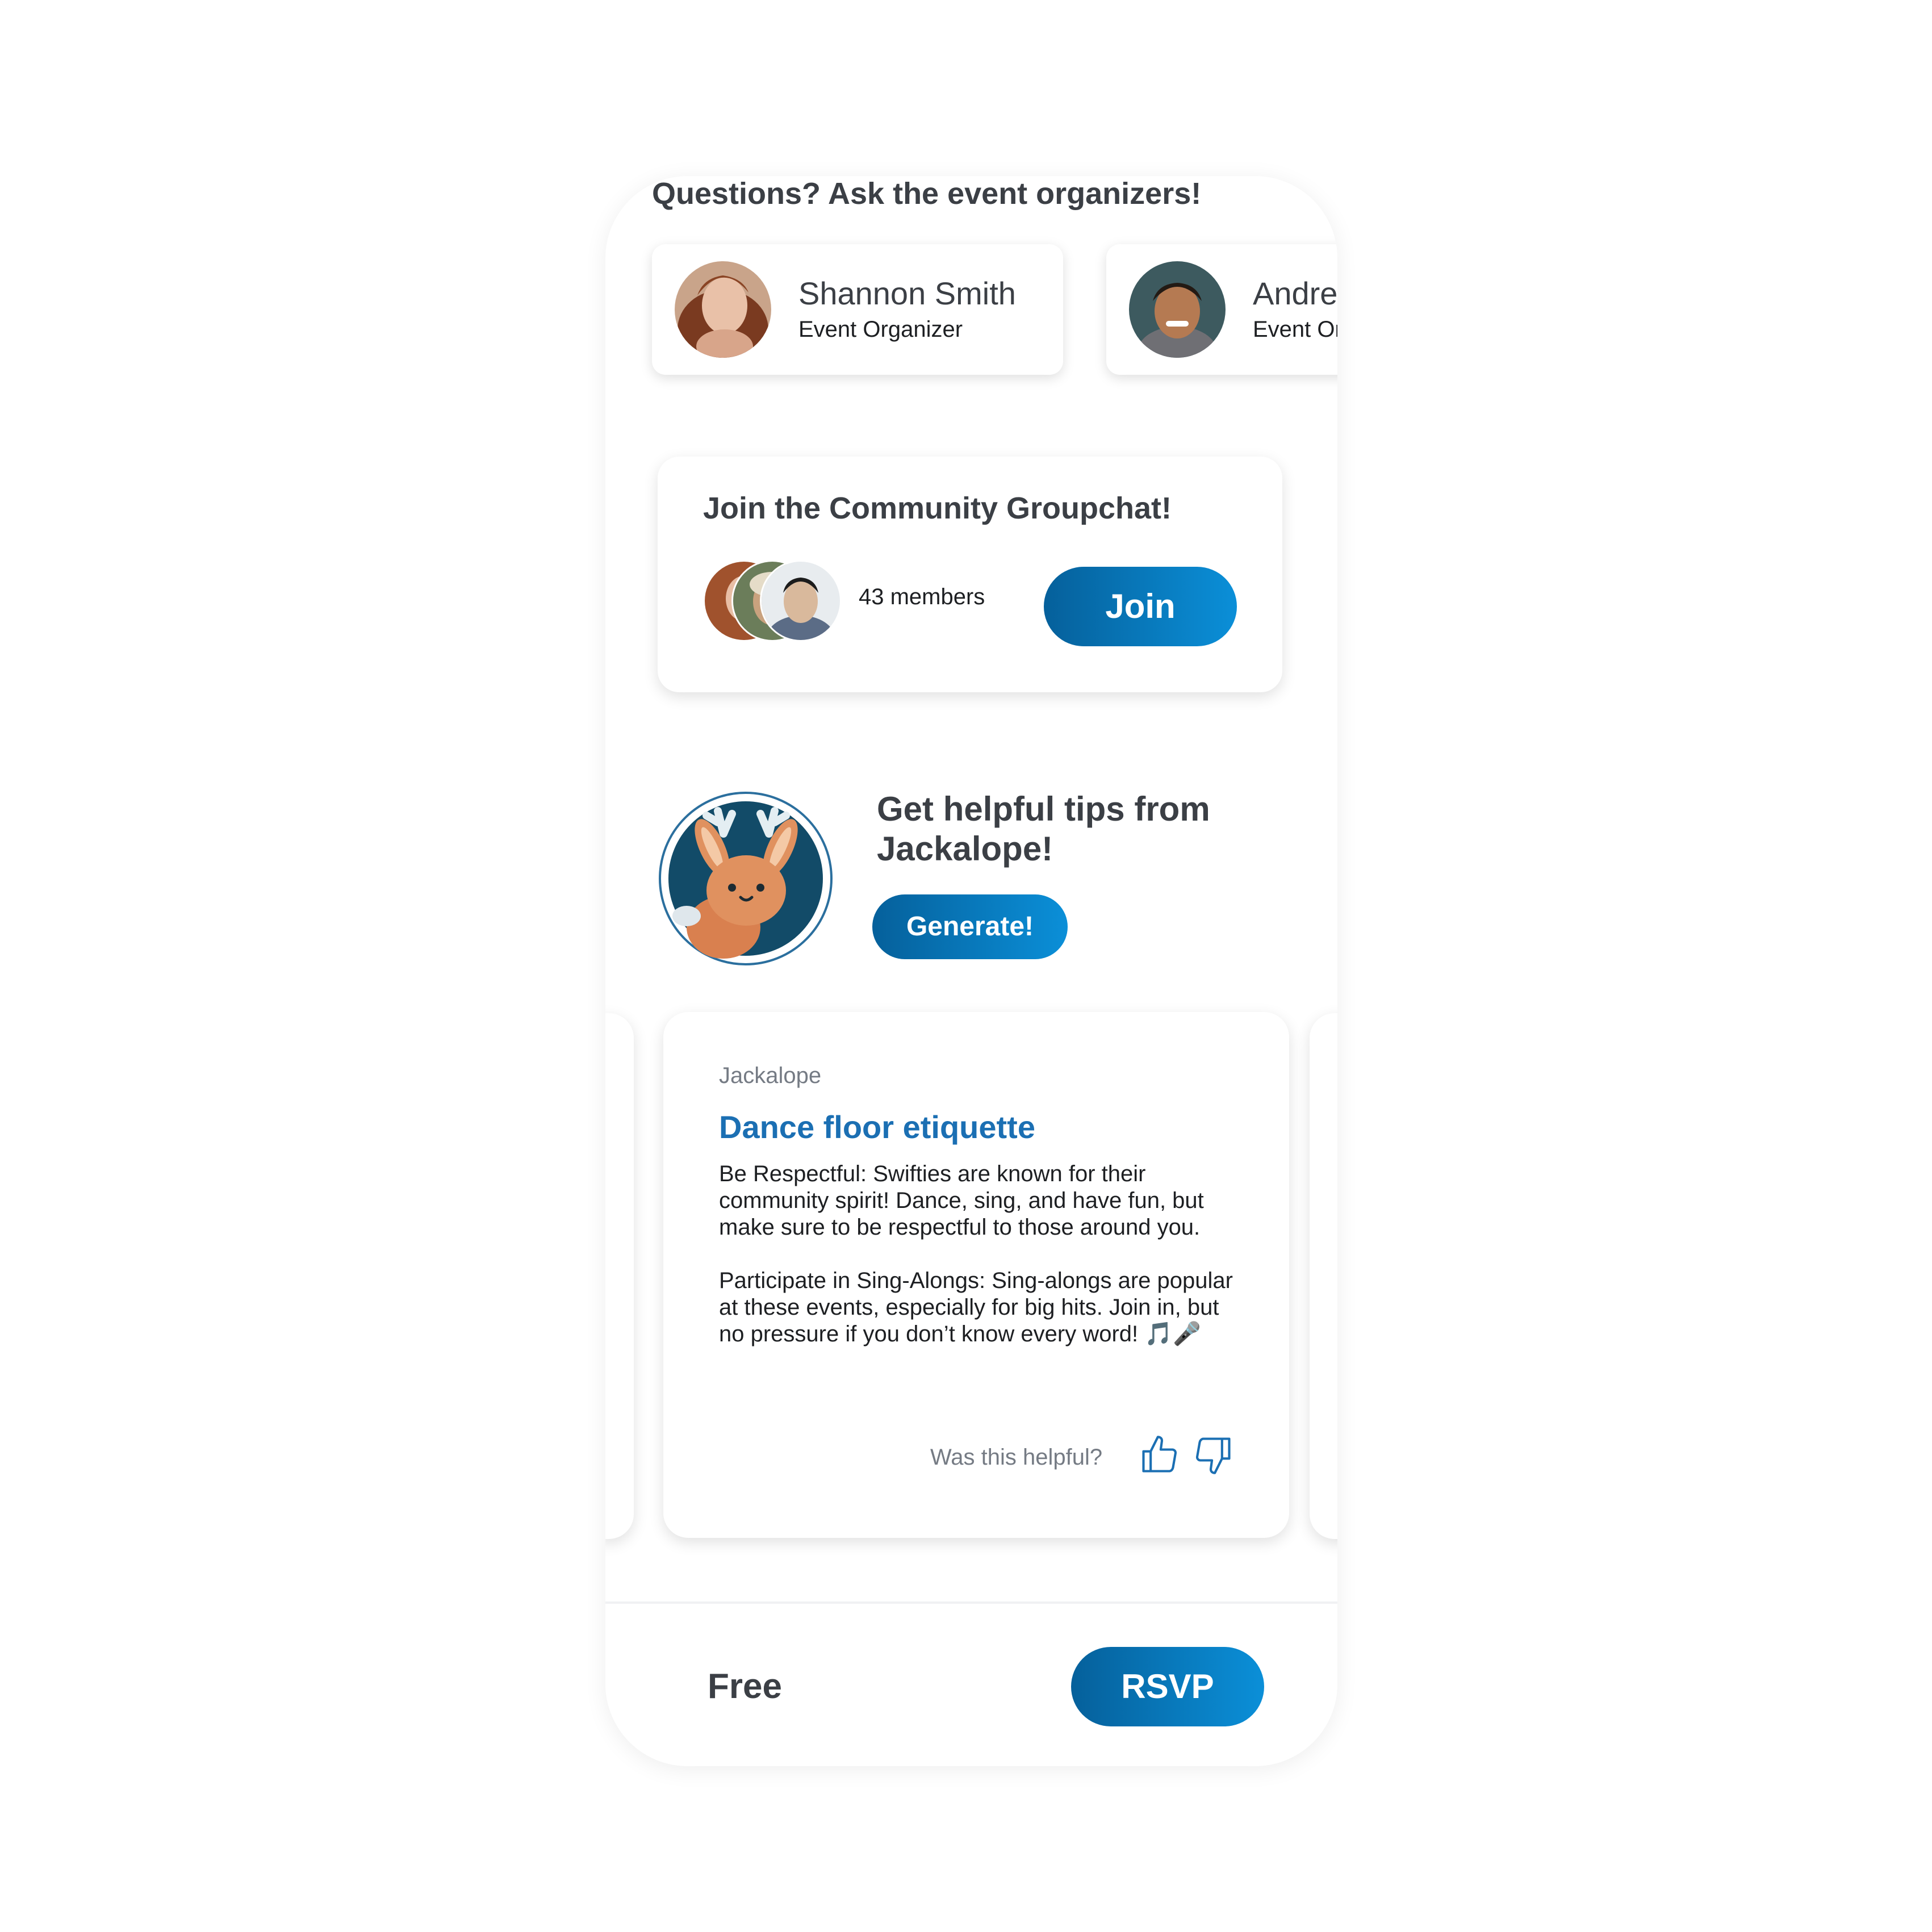  Describe the element at coordinates (1167, 1686) in the screenshot. I see `rsvp-button: RSVP` at that location.